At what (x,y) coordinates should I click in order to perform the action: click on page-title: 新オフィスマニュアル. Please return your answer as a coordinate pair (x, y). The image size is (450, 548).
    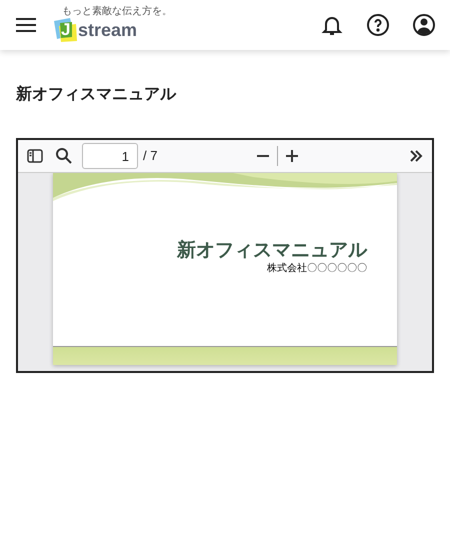
    Looking at the image, I should click on (97, 95).